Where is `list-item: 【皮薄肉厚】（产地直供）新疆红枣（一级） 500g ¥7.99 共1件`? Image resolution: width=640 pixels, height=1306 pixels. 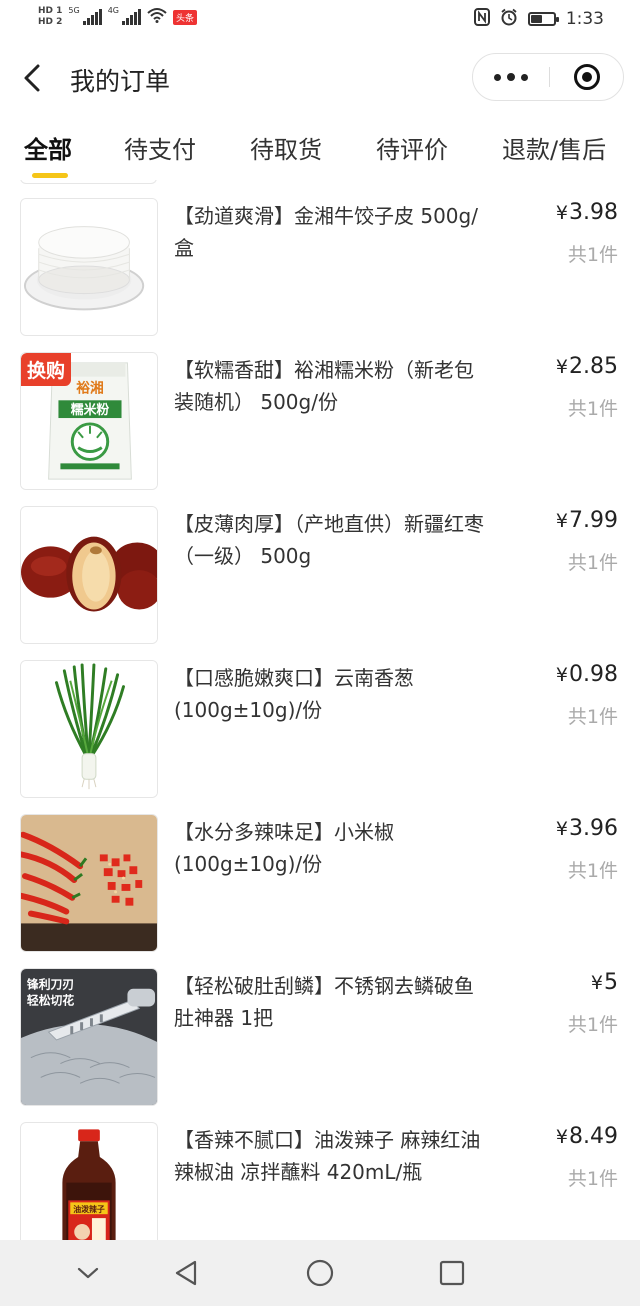
list-item: 【皮薄肉厚】（产地直供）新疆红枣（一级） 500g ¥7.99 共1件 is located at coordinates (320, 576).